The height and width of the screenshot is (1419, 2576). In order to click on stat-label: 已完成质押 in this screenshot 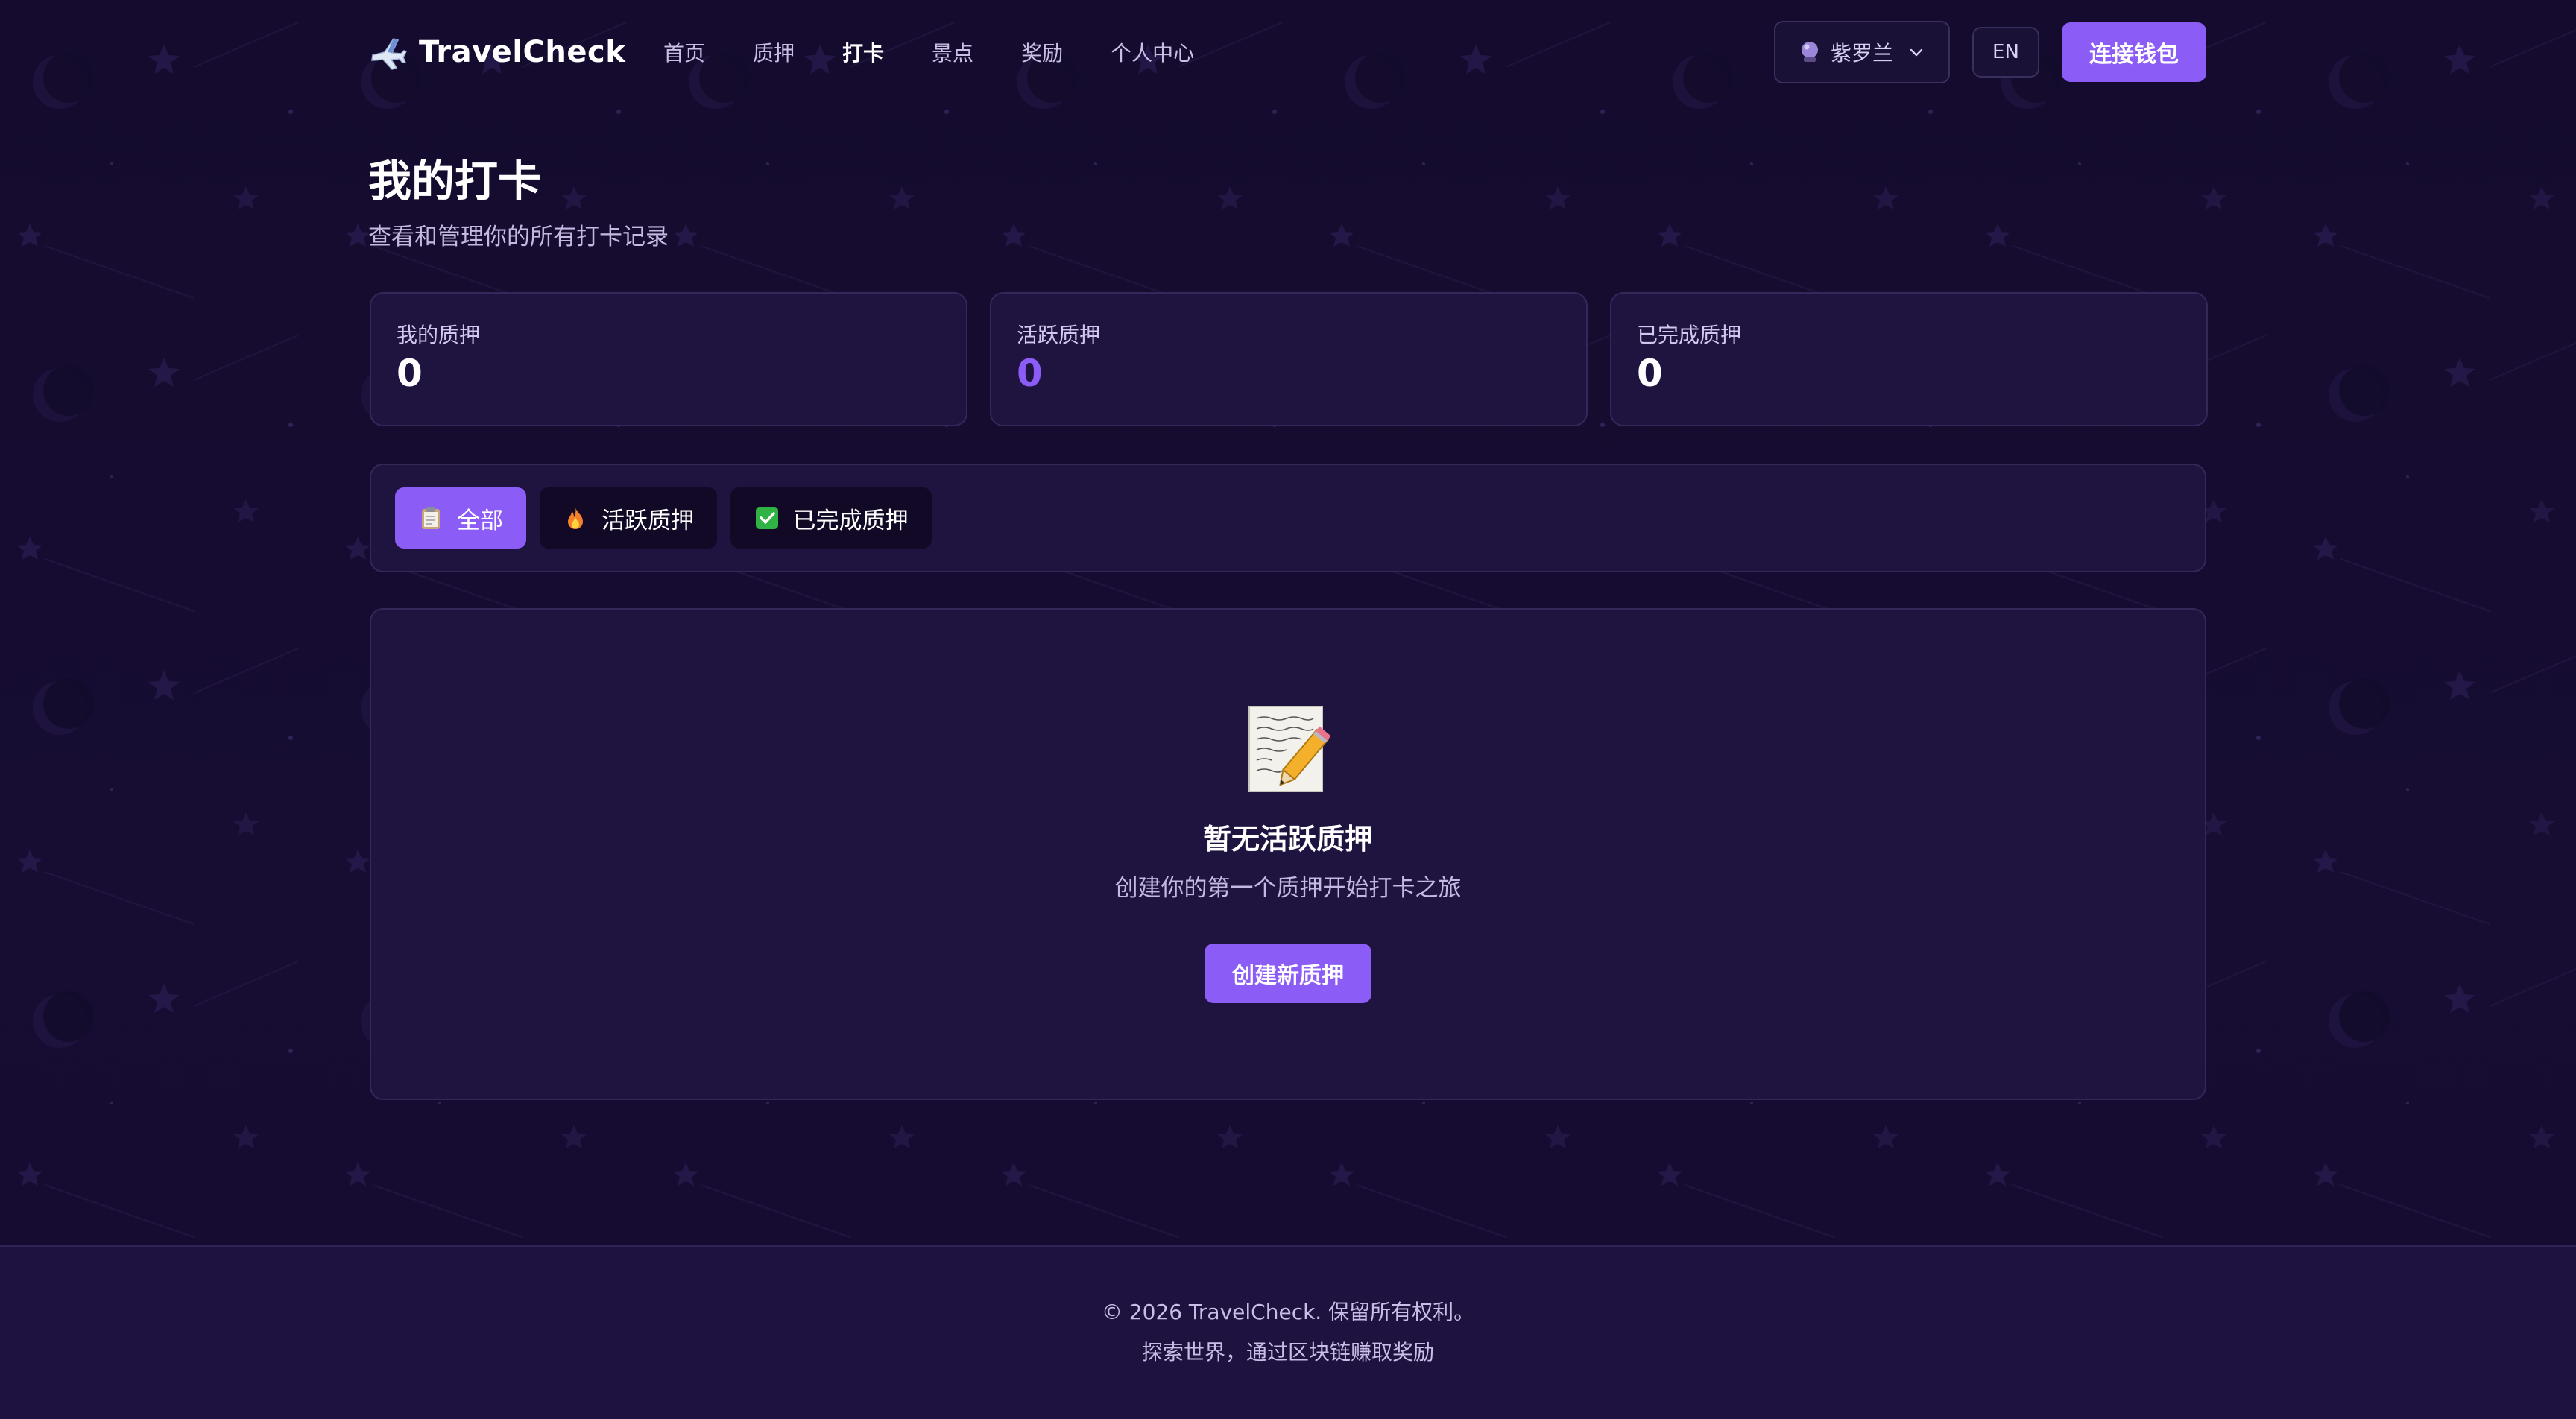, I will do `click(1689, 335)`.